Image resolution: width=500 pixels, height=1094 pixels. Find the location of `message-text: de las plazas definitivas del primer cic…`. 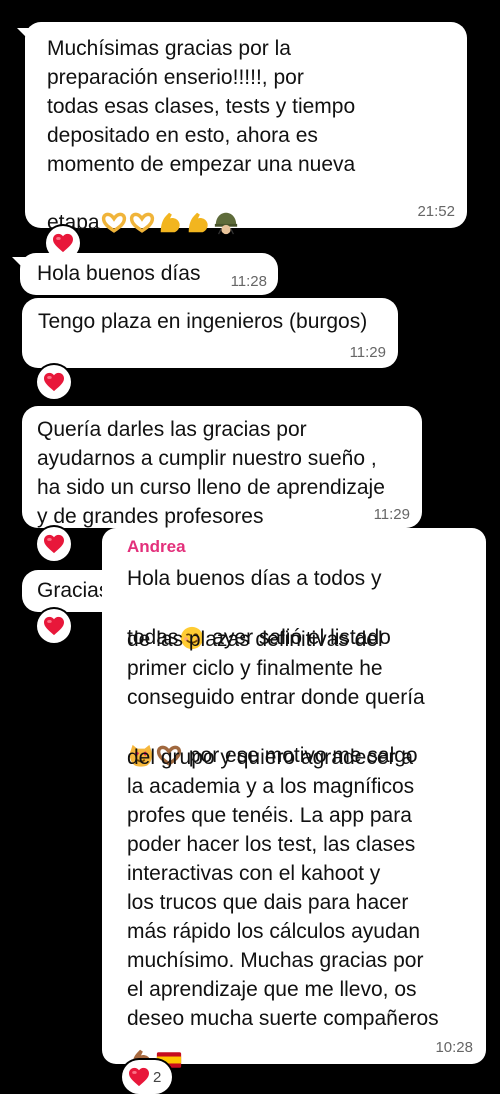

message-text: de las plazas definitivas del primer cic… is located at coordinates (276, 668).